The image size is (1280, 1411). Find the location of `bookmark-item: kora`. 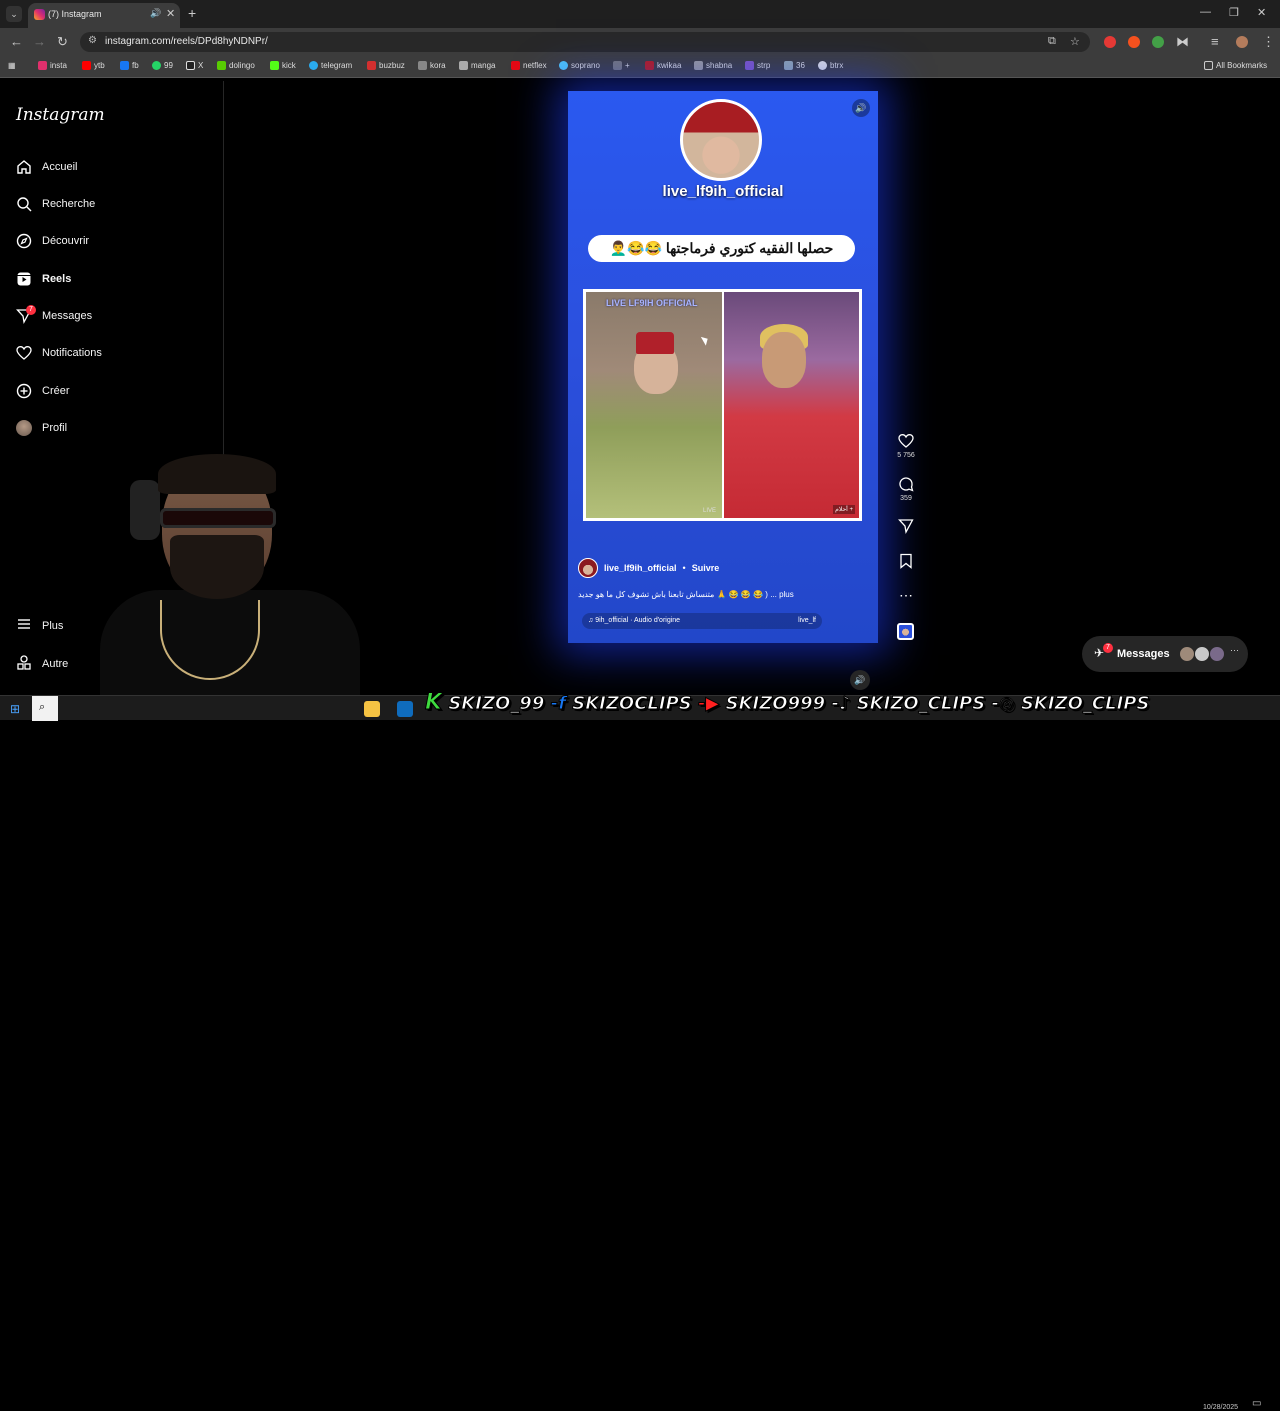

bookmark-item: kora is located at coordinates (432, 65).